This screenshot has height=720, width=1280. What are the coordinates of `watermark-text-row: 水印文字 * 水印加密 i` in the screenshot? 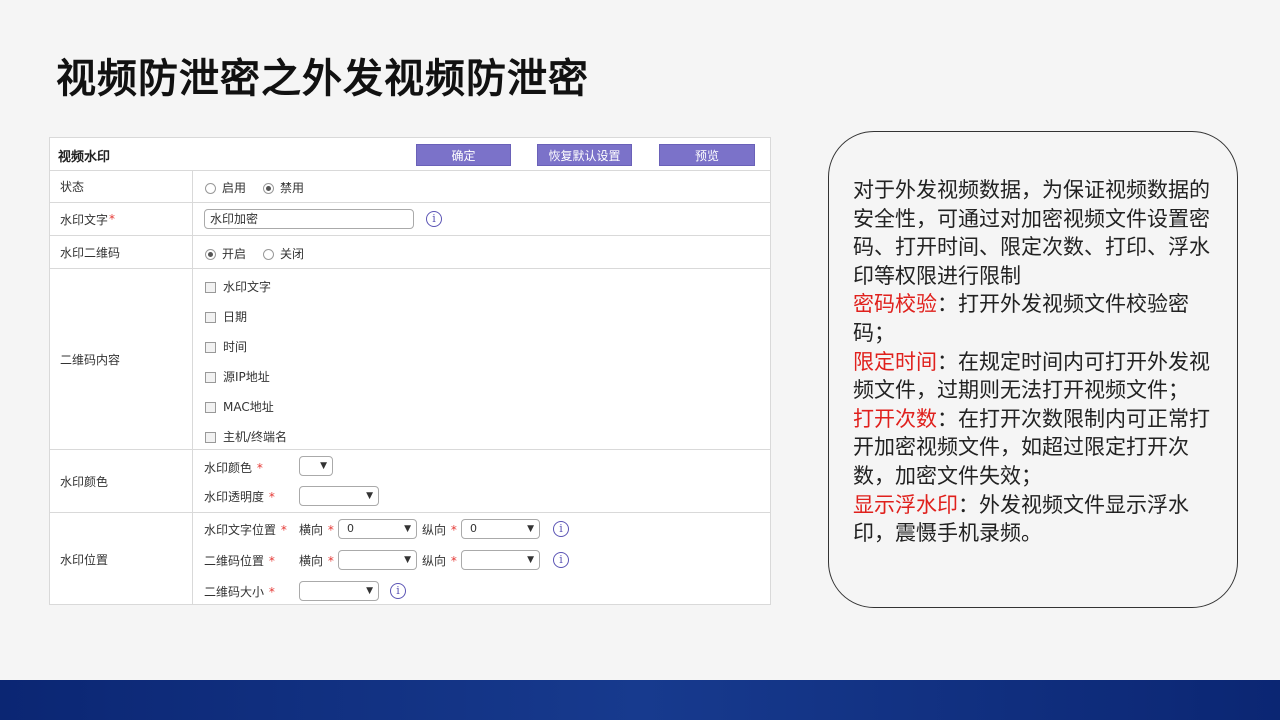 It's located at (410, 219).